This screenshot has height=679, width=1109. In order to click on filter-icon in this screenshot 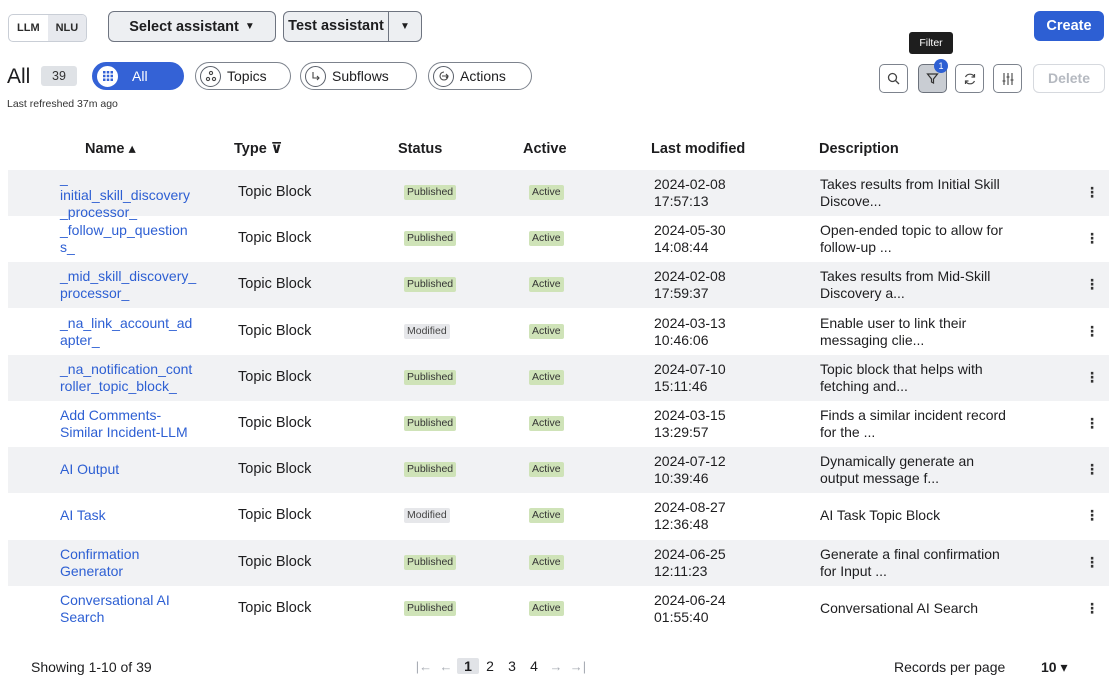, I will do `click(932, 78)`.